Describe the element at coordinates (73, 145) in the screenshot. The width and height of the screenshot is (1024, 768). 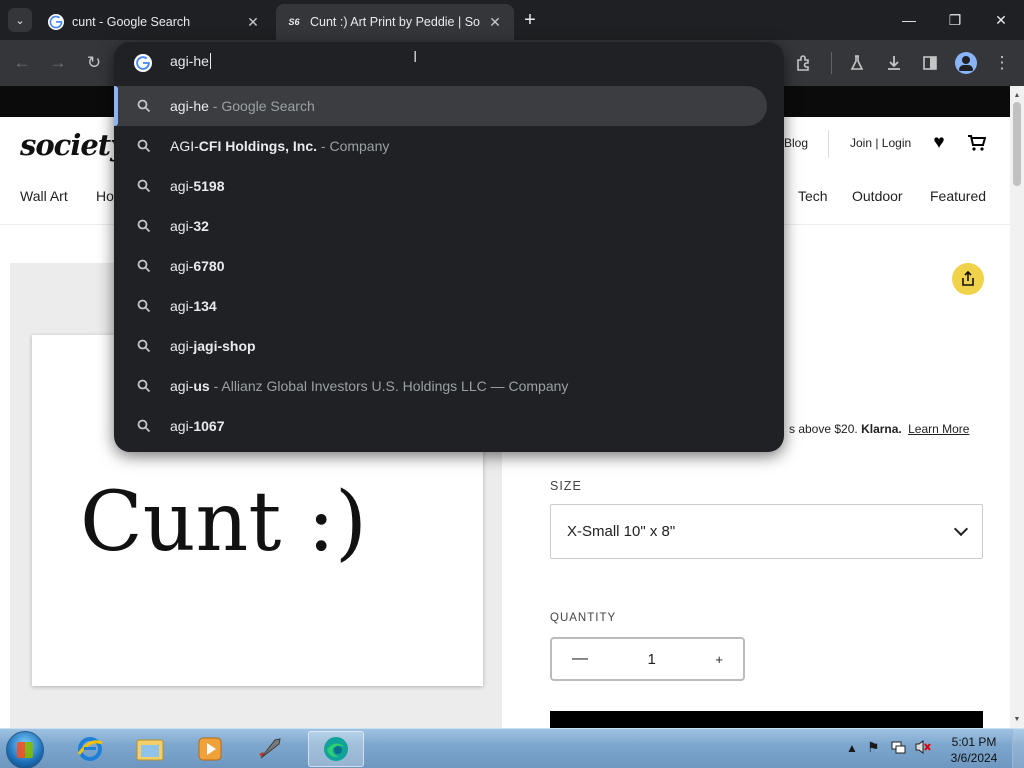
I see `society6-logo: society` at that location.